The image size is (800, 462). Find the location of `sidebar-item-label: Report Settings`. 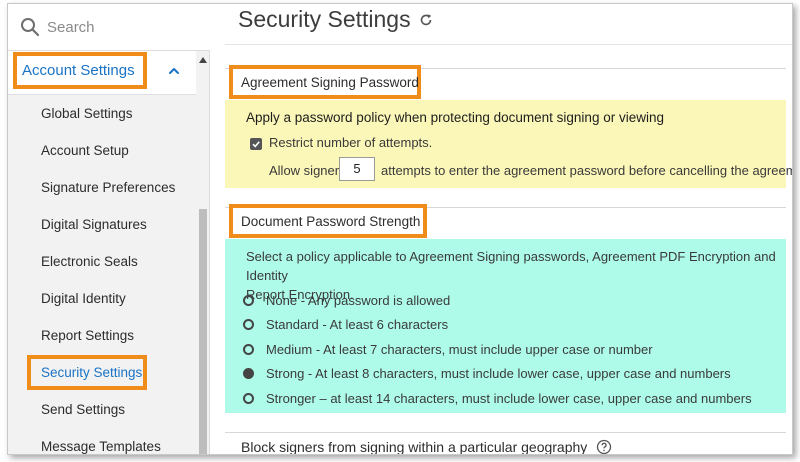

sidebar-item-label: Report Settings is located at coordinates (88, 335).